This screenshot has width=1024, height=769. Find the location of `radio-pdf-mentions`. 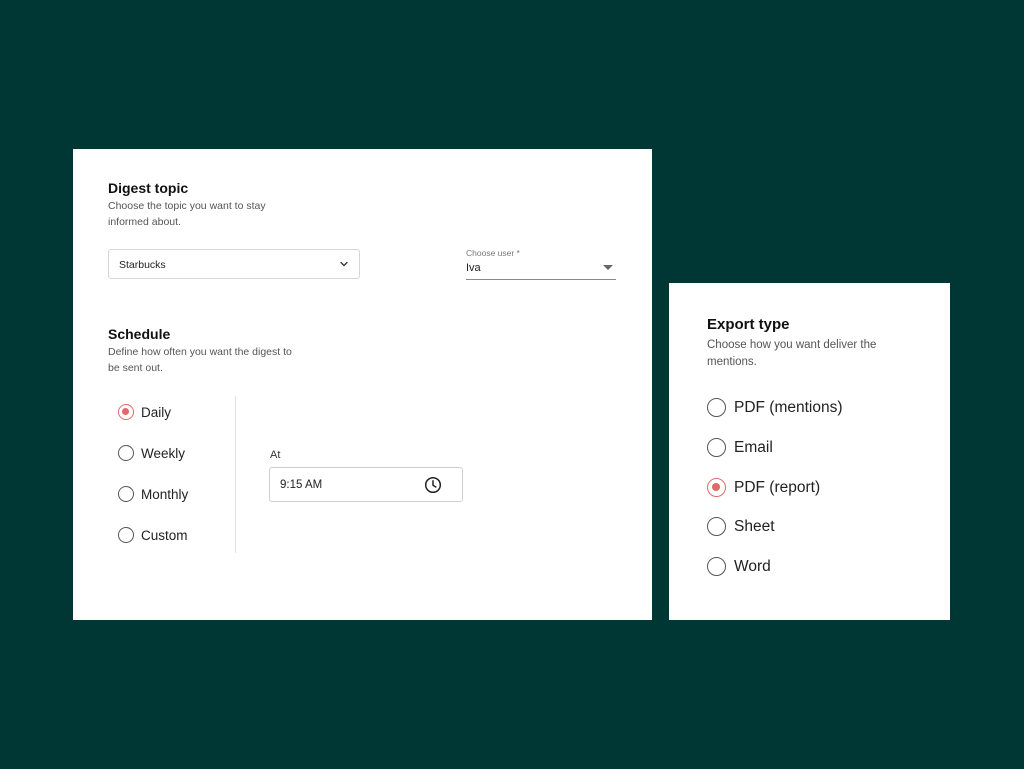

radio-pdf-mentions is located at coordinates (716, 407).